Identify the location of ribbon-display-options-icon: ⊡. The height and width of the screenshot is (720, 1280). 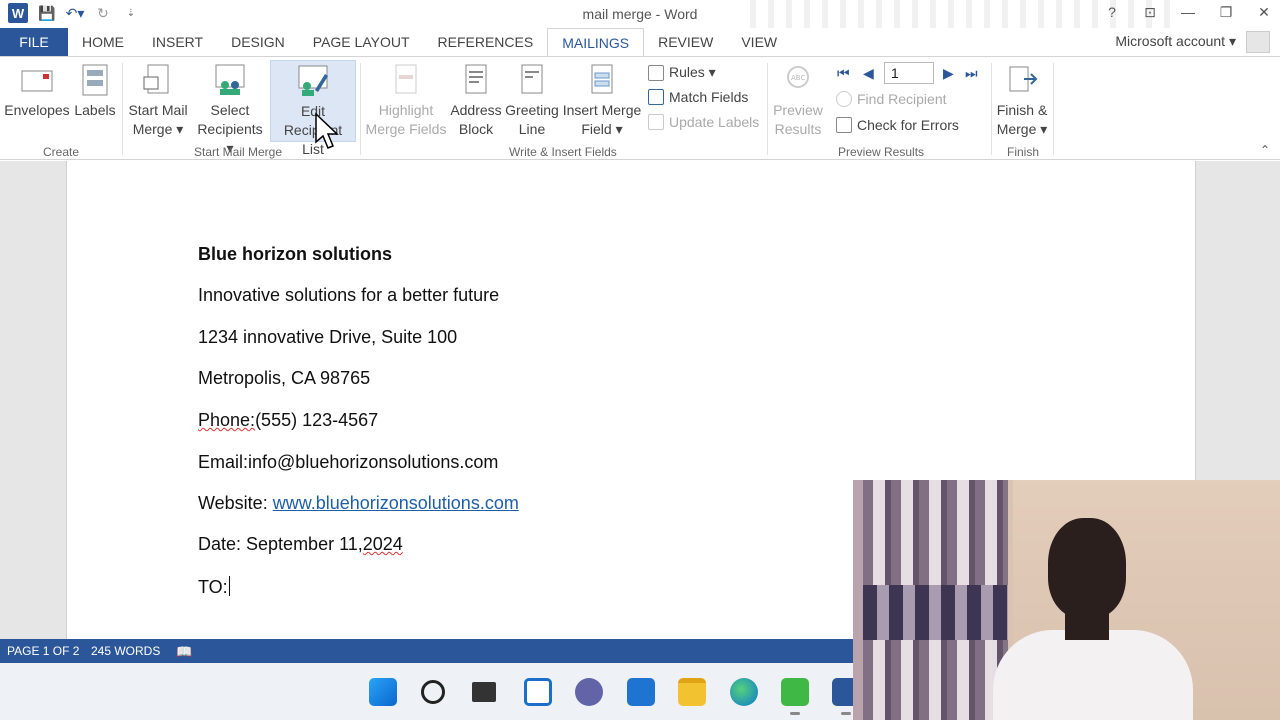
(1150, 12).